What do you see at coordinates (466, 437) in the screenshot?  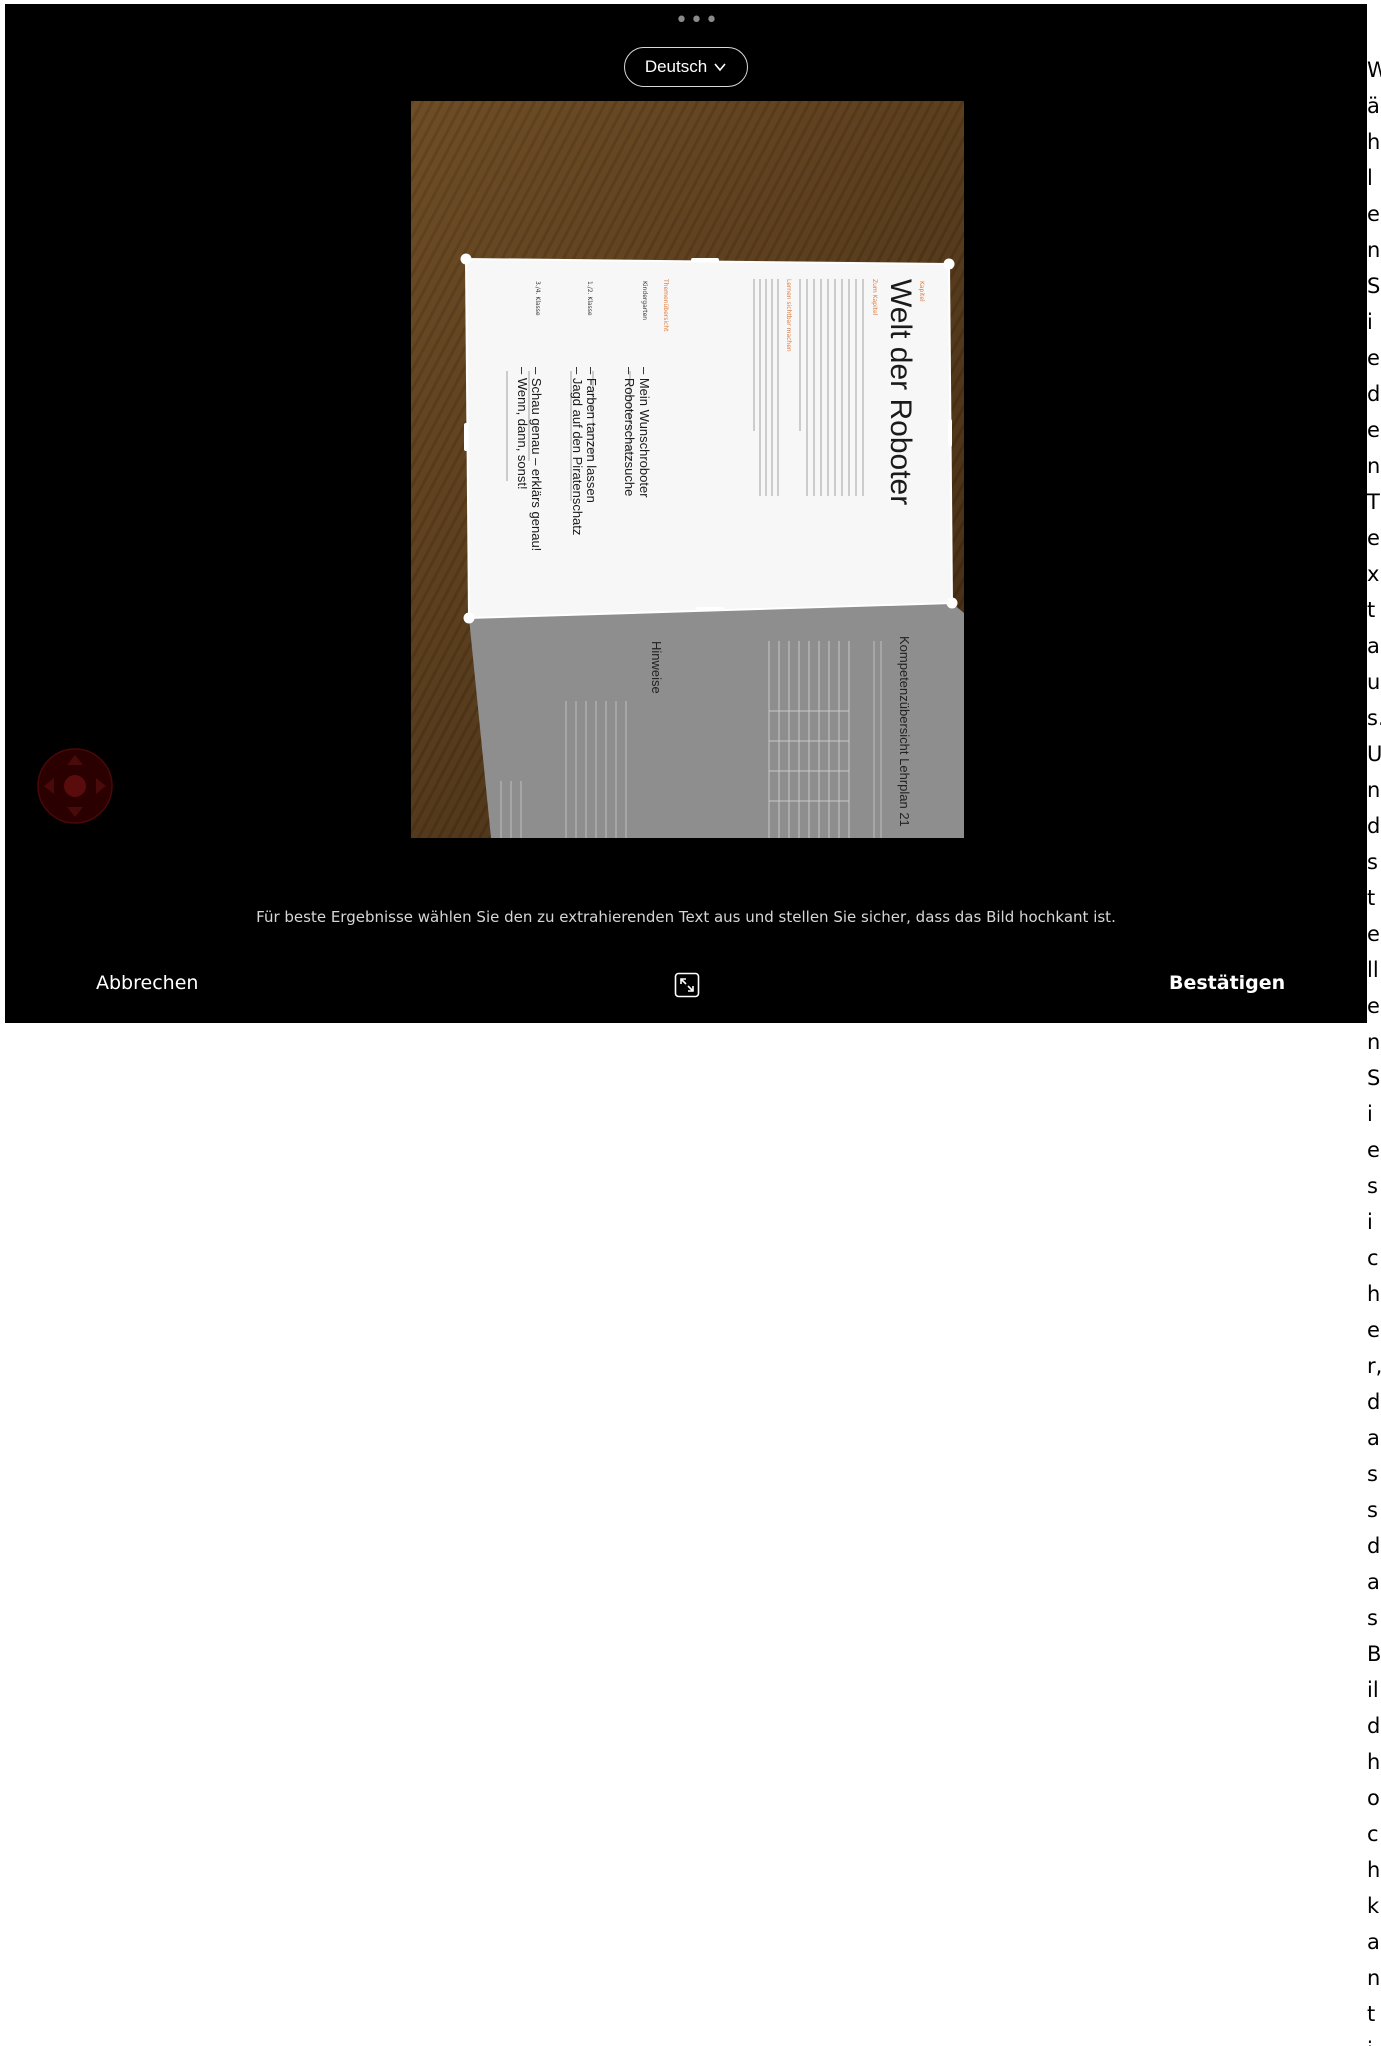 I see `edge-handle-left` at bounding box center [466, 437].